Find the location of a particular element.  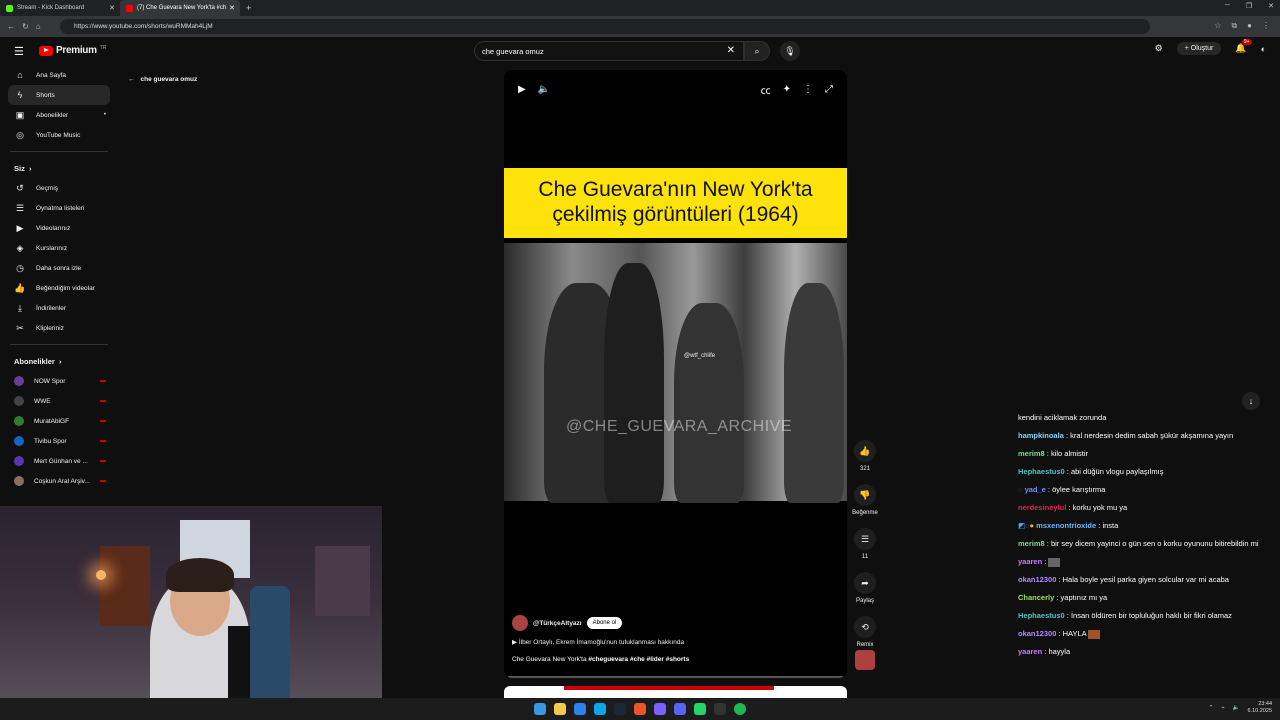

spotify-icon is located at coordinates (740, 709).